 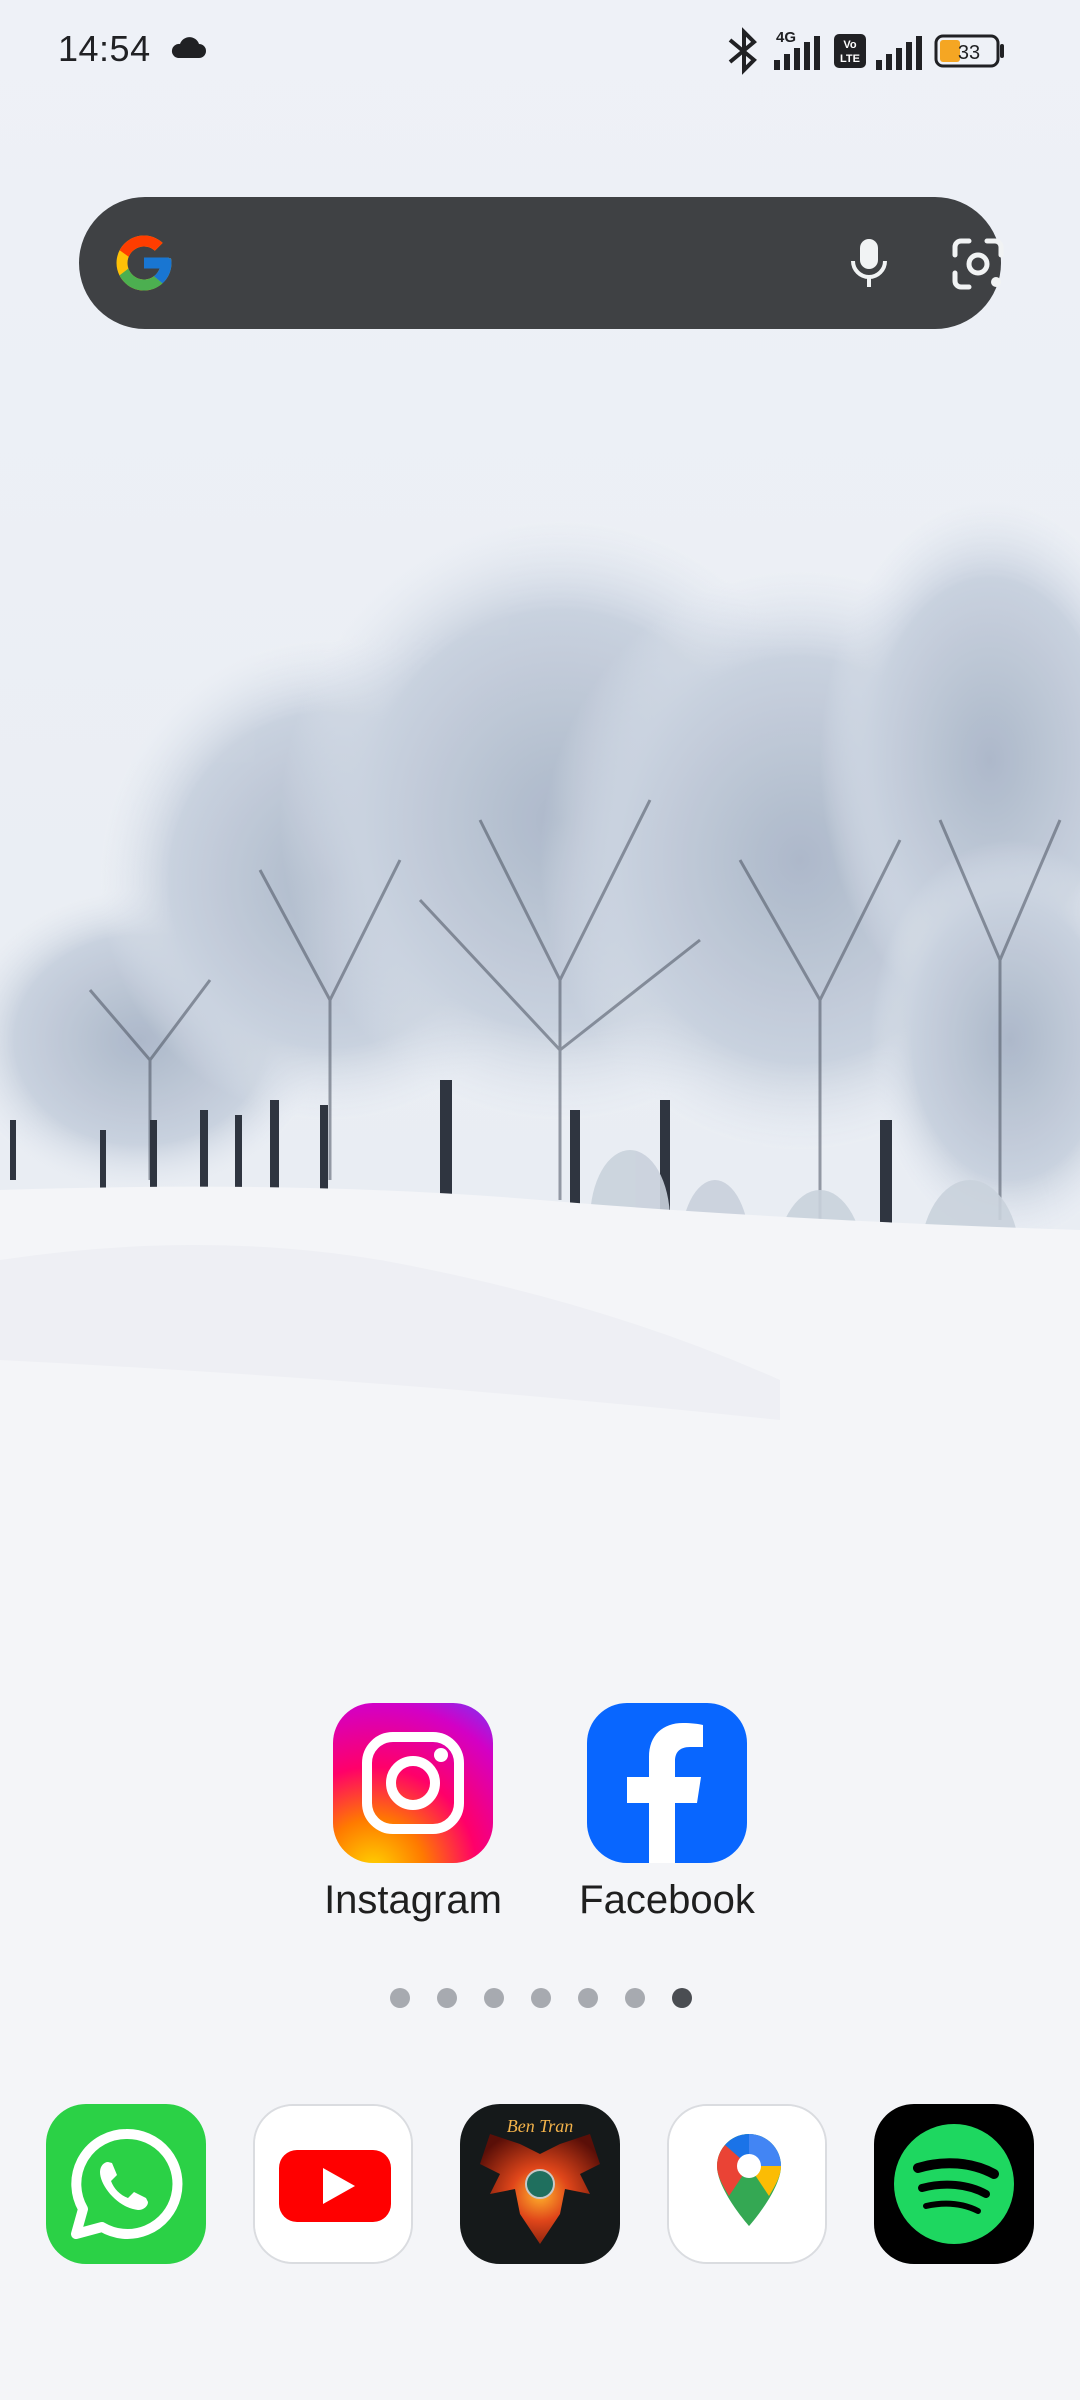 I want to click on page-indicator, so click(x=546, y=2000).